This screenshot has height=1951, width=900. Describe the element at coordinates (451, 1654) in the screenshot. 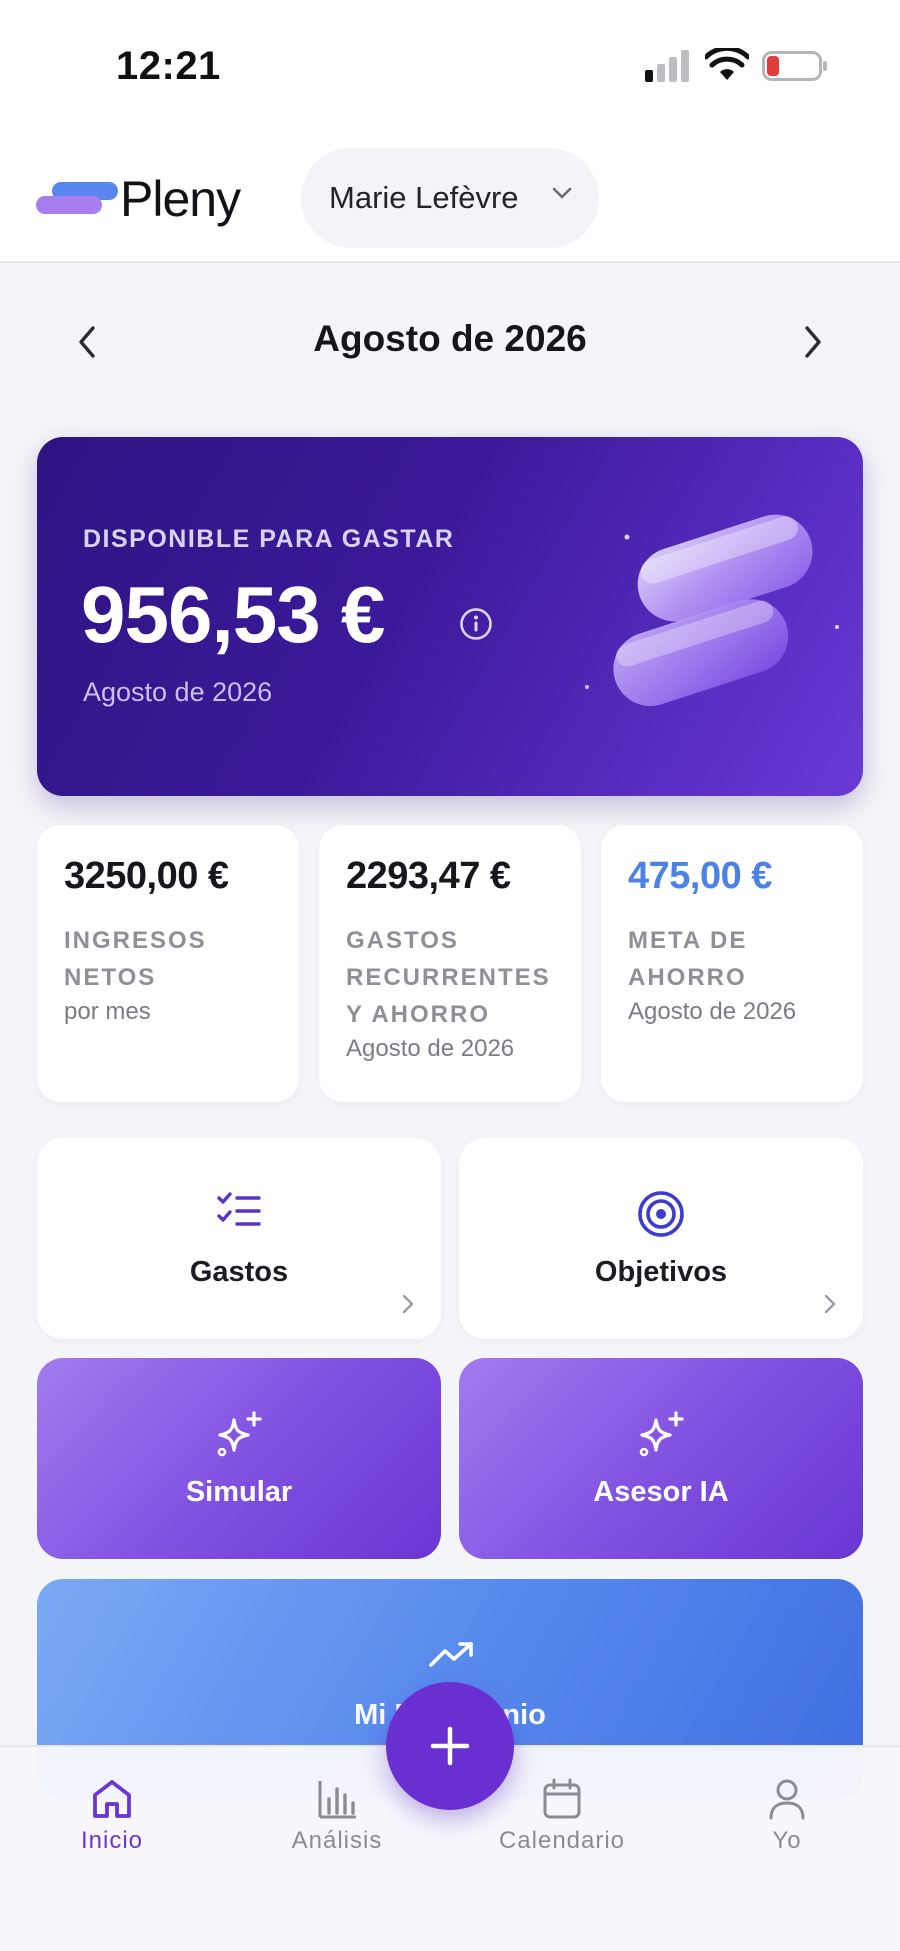

I see `trending-up-icon` at that location.